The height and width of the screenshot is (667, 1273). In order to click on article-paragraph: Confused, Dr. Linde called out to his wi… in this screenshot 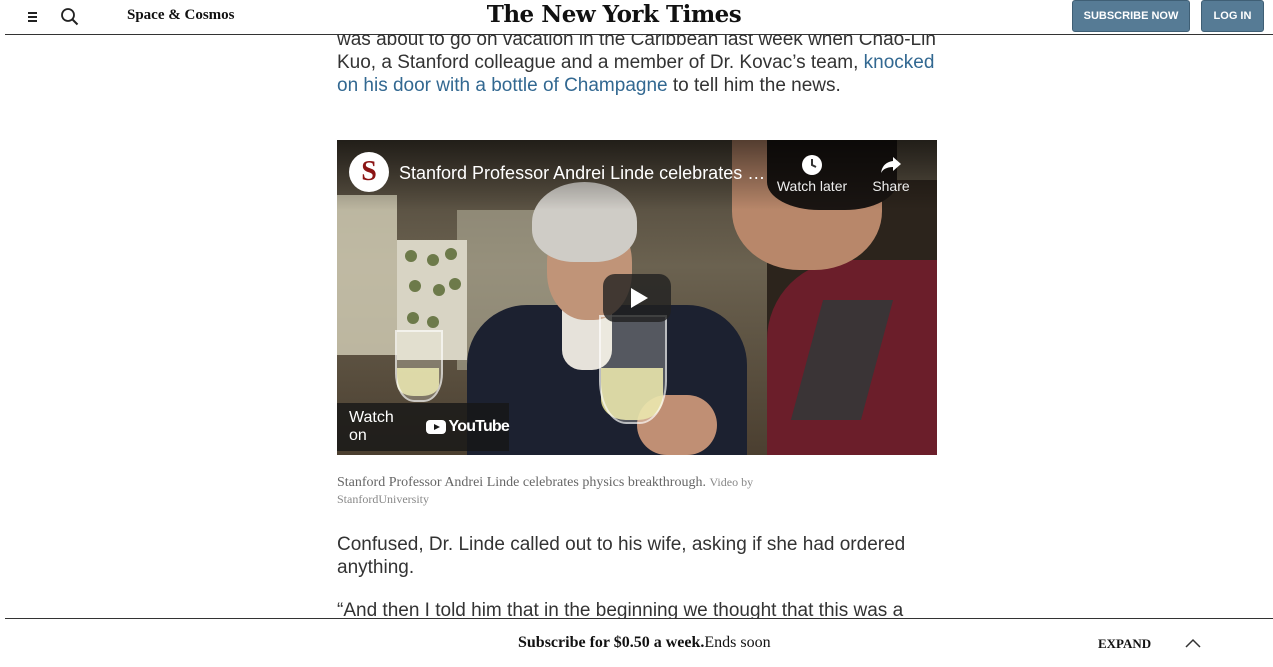, I will do `click(621, 556)`.